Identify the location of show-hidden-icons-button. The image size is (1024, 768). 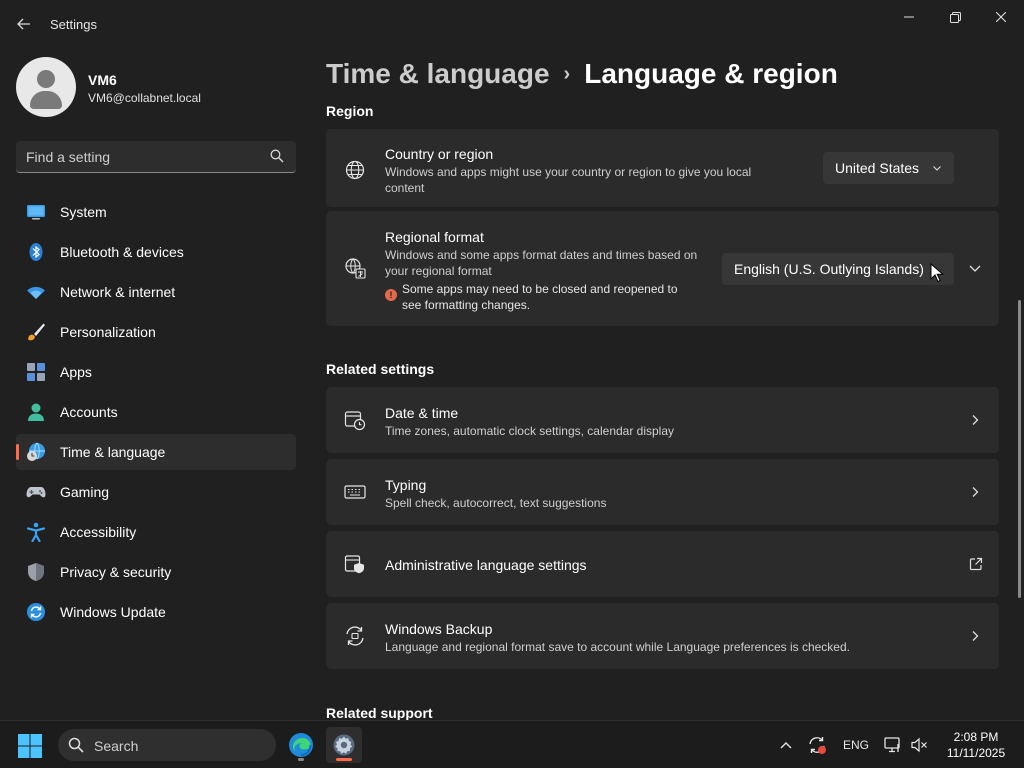
(786, 745).